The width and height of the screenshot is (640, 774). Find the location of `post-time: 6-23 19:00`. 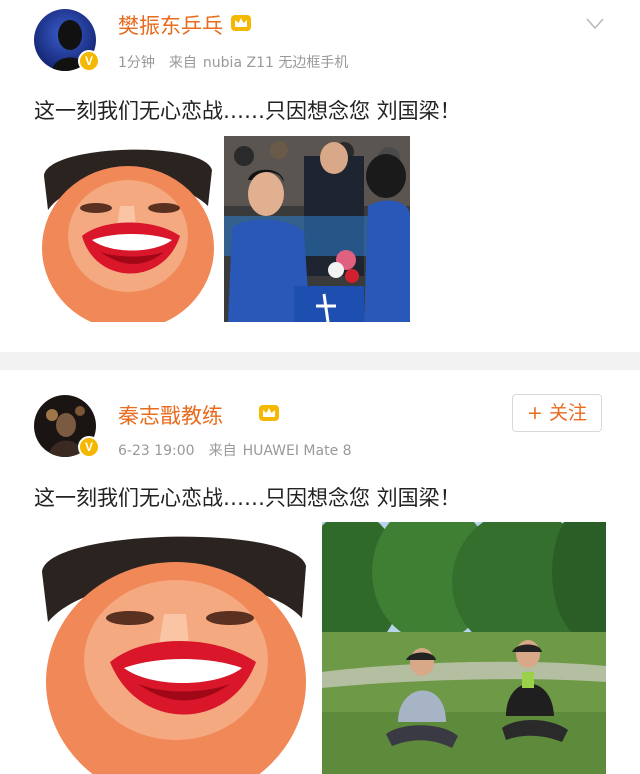

post-time: 6-23 19:00 is located at coordinates (156, 451).